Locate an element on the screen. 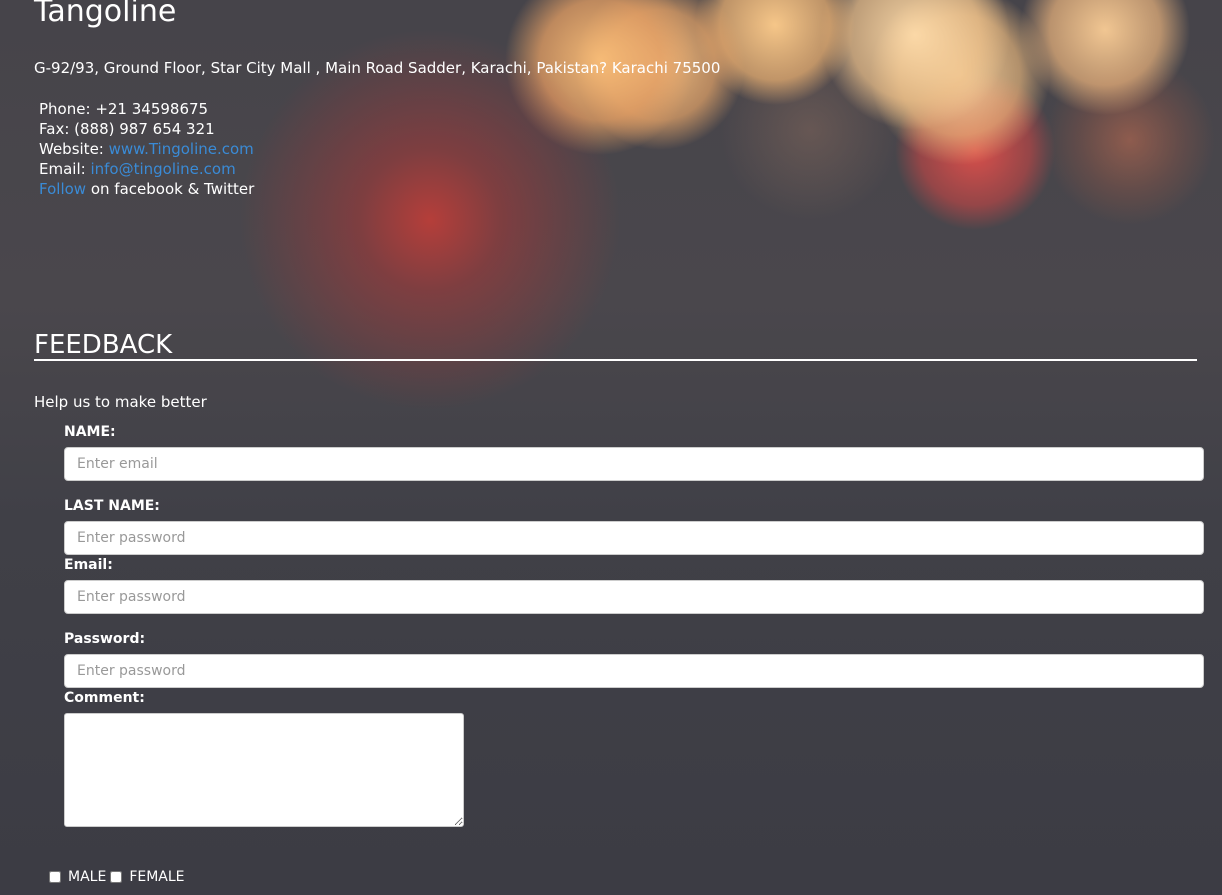 The width and height of the screenshot is (1222, 895). email-row: Email: info@tingoline.com is located at coordinates (146, 169).